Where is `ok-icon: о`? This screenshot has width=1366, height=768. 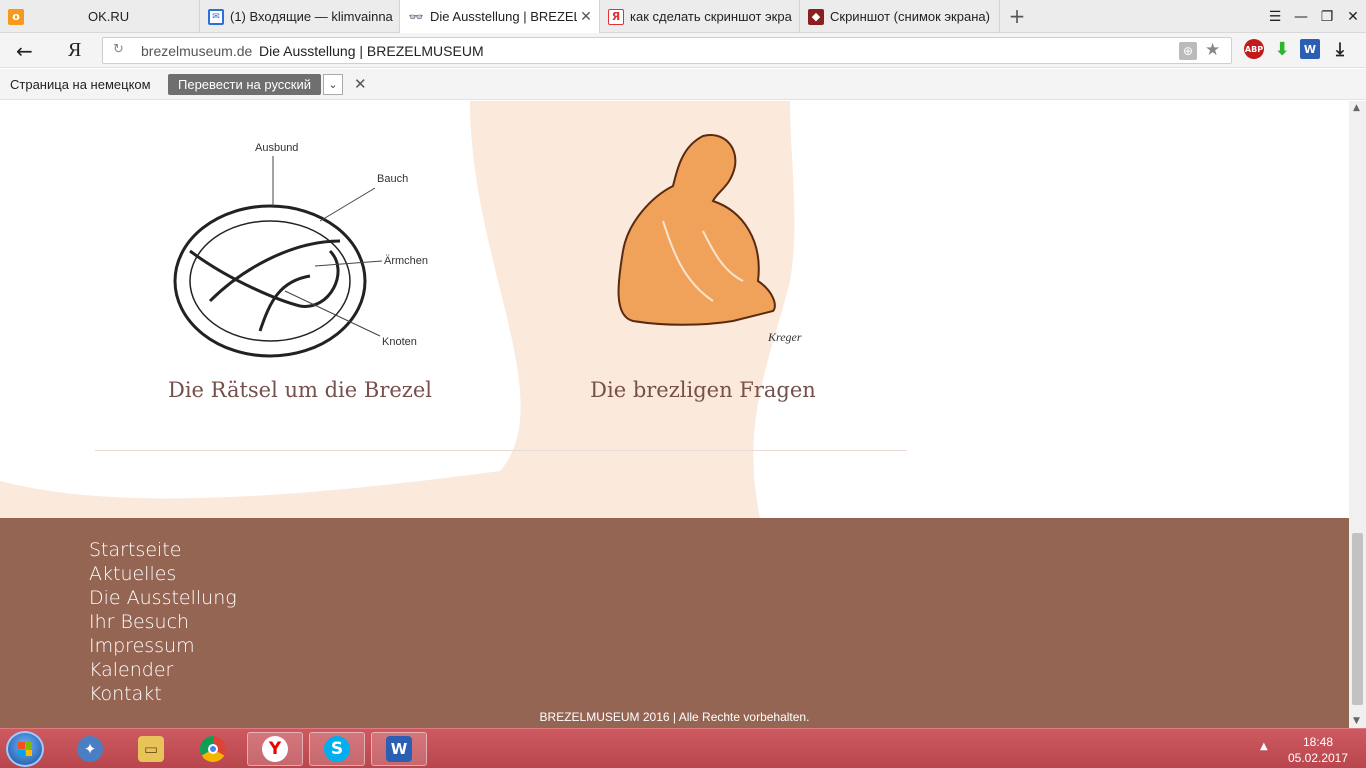 ok-icon: о is located at coordinates (16, 16).